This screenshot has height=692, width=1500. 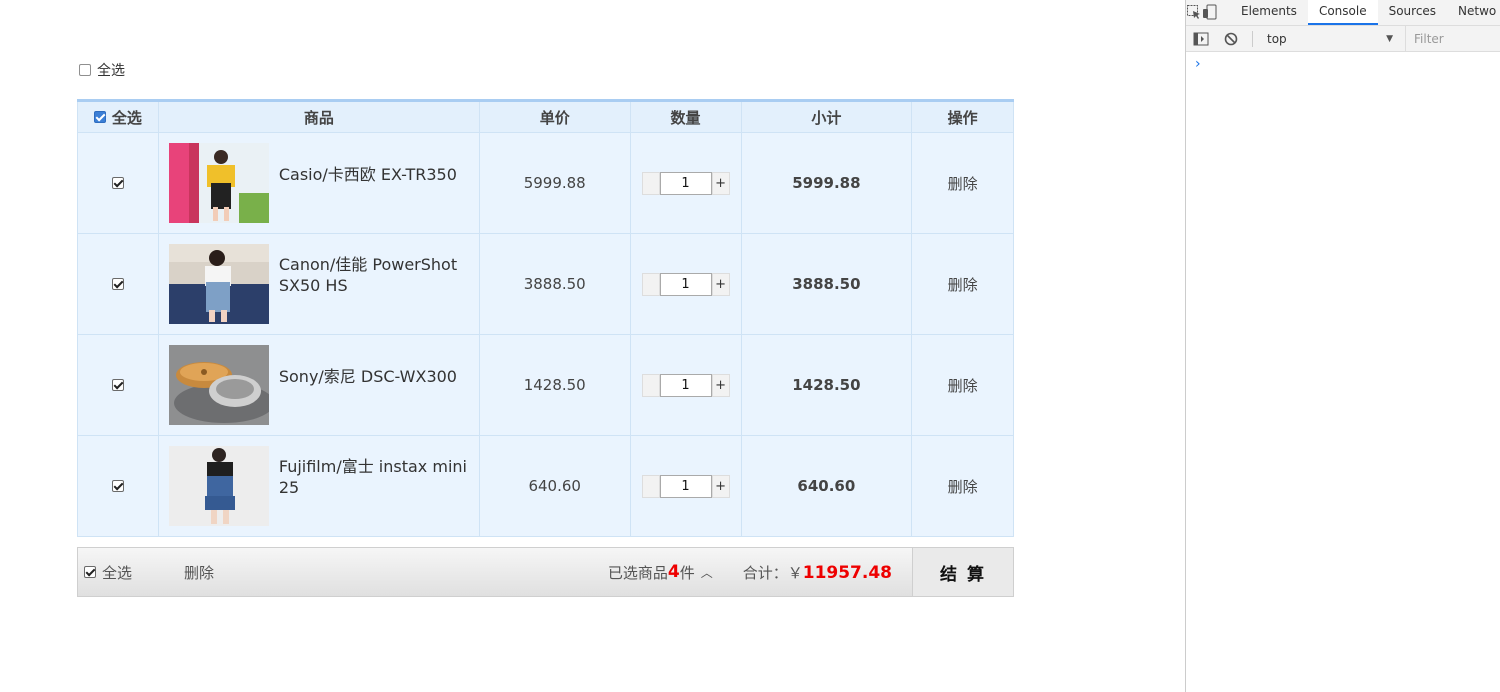 I want to click on top-select-all-label: 全选, so click(x=111, y=71).